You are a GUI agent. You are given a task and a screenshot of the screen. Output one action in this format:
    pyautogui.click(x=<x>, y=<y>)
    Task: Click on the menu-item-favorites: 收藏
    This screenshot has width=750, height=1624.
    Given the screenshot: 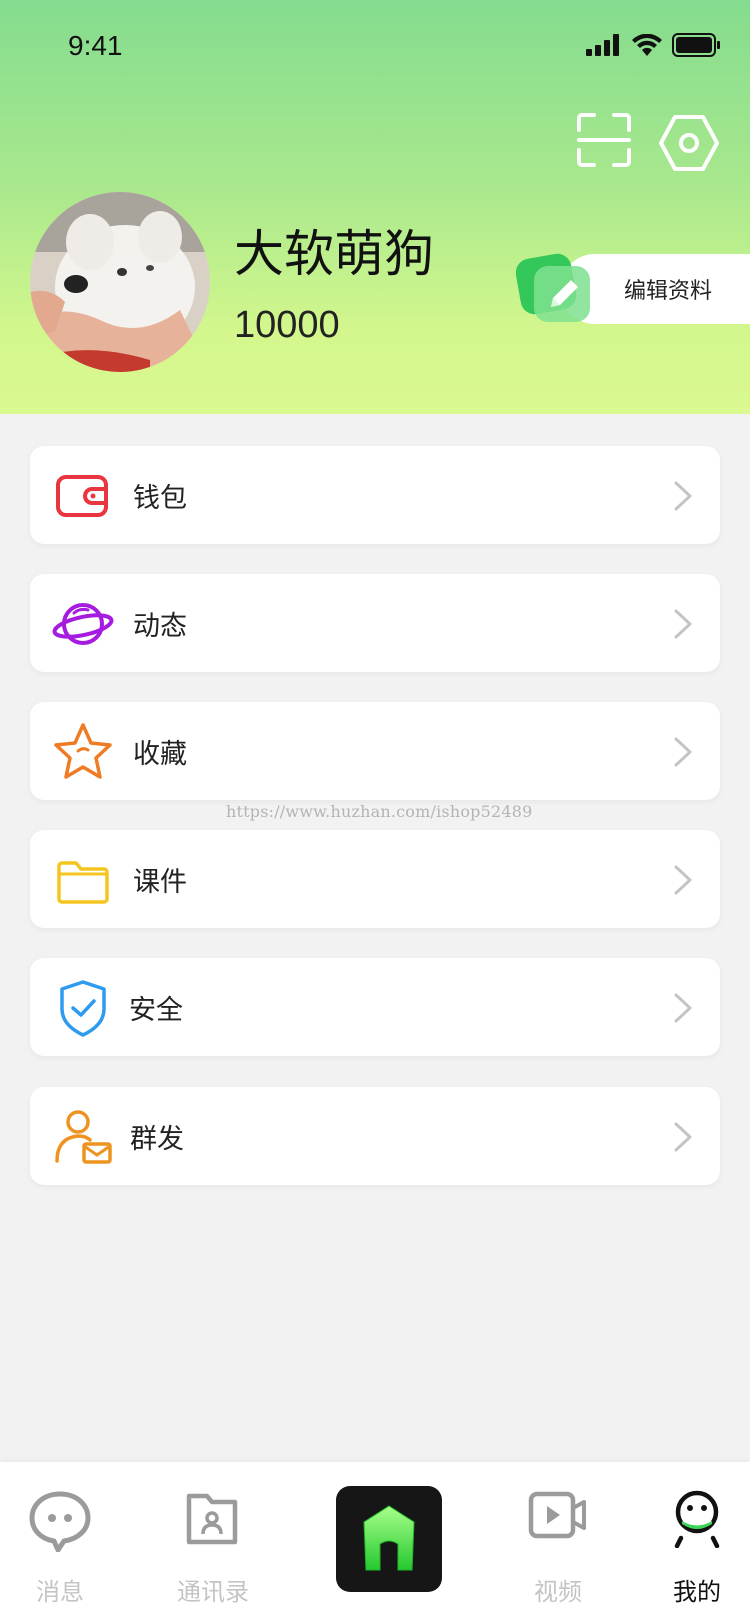 What is the action you would take?
    pyautogui.click(x=375, y=751)
    